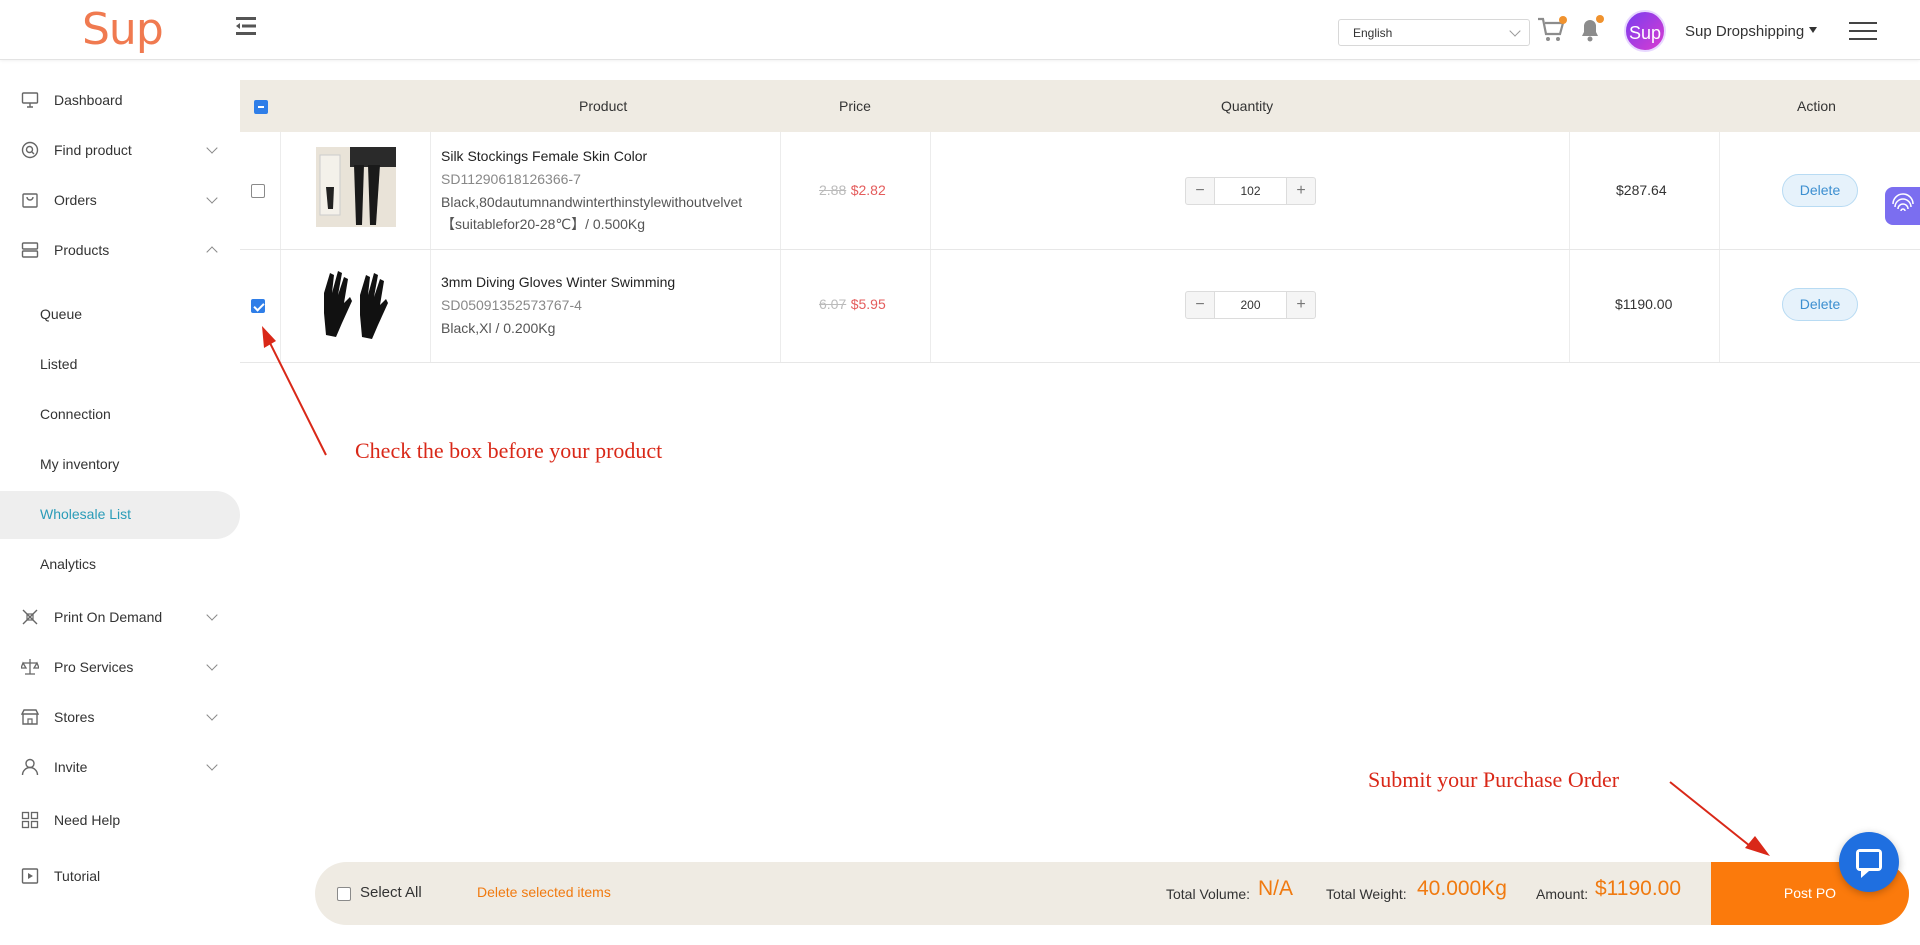  I want to click on total-weight-label: Total Weight:, so click(1366, 894).